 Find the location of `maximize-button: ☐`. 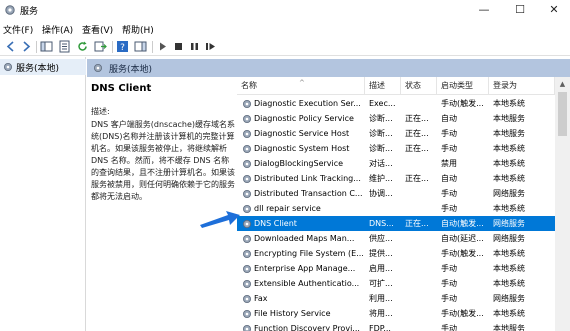

maximize-button: ☐ is located at coordinates (520, 10).